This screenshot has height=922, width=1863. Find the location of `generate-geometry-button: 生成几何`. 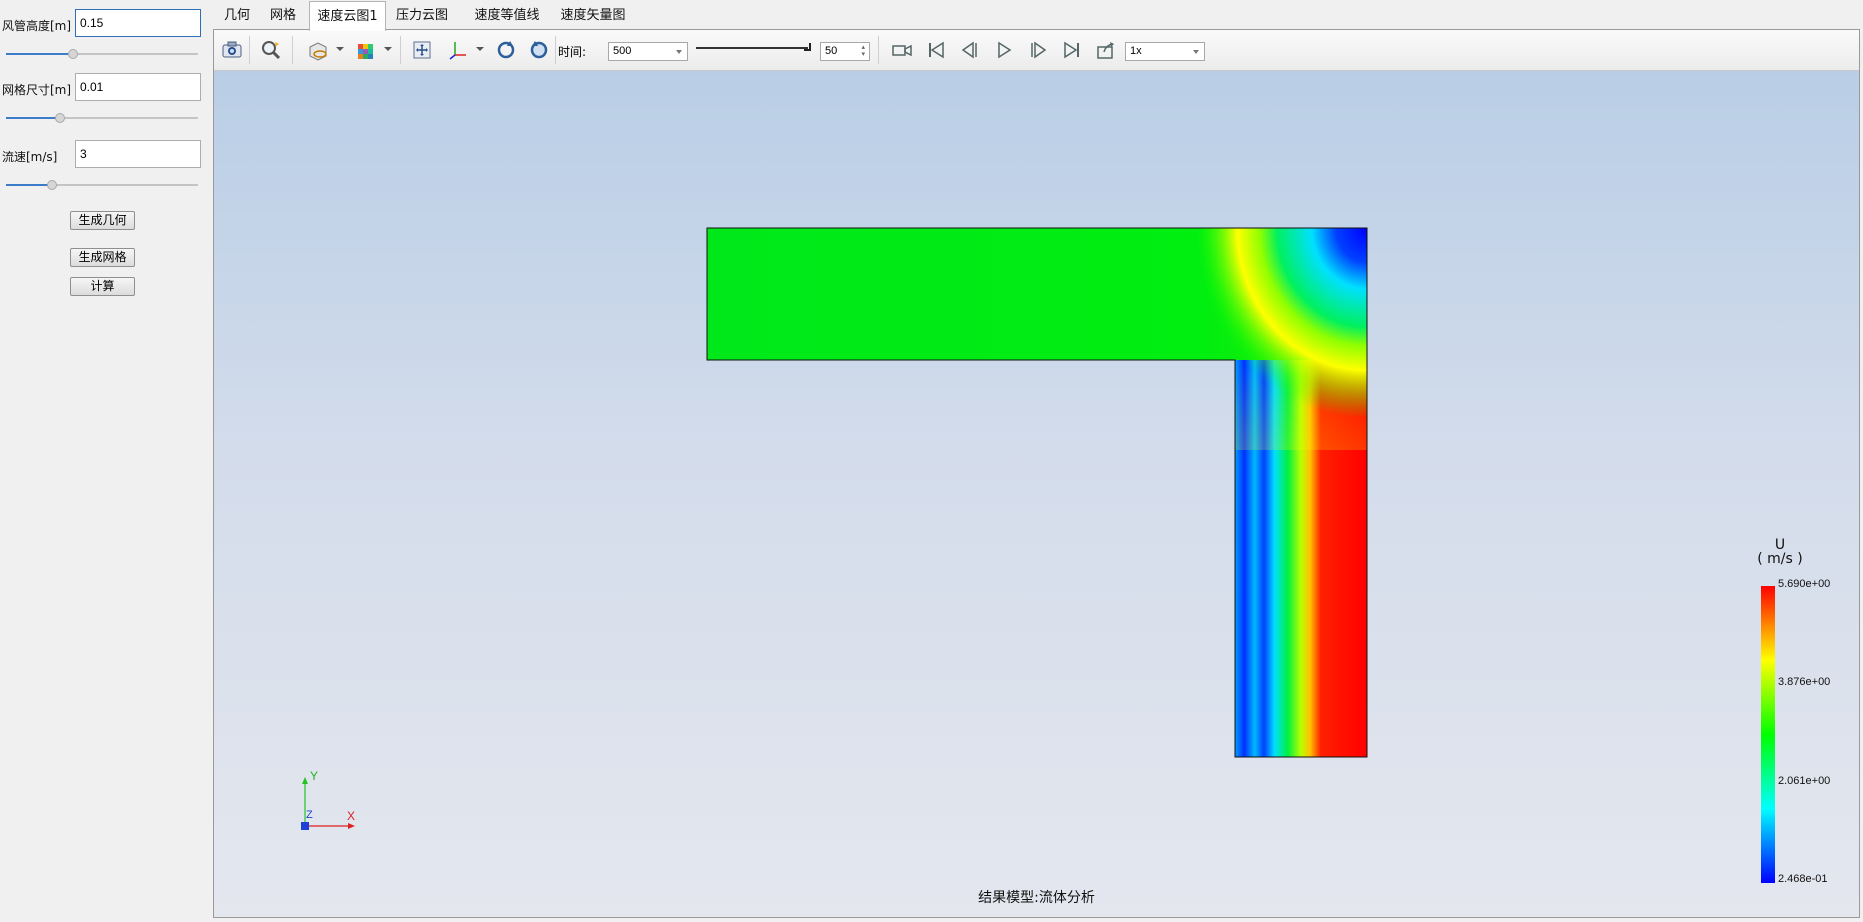

generate-geometry-button: 生成几何 is located at coordinates (102, 220).